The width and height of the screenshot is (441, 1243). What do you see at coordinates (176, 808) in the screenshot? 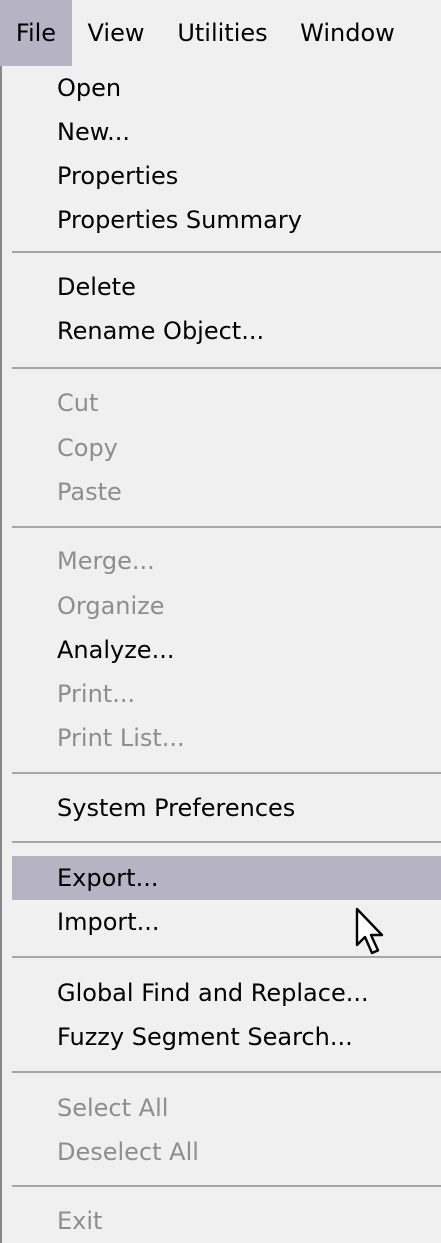
I see `menu-item-label: System Preferences` at bounding box center [176, 808].